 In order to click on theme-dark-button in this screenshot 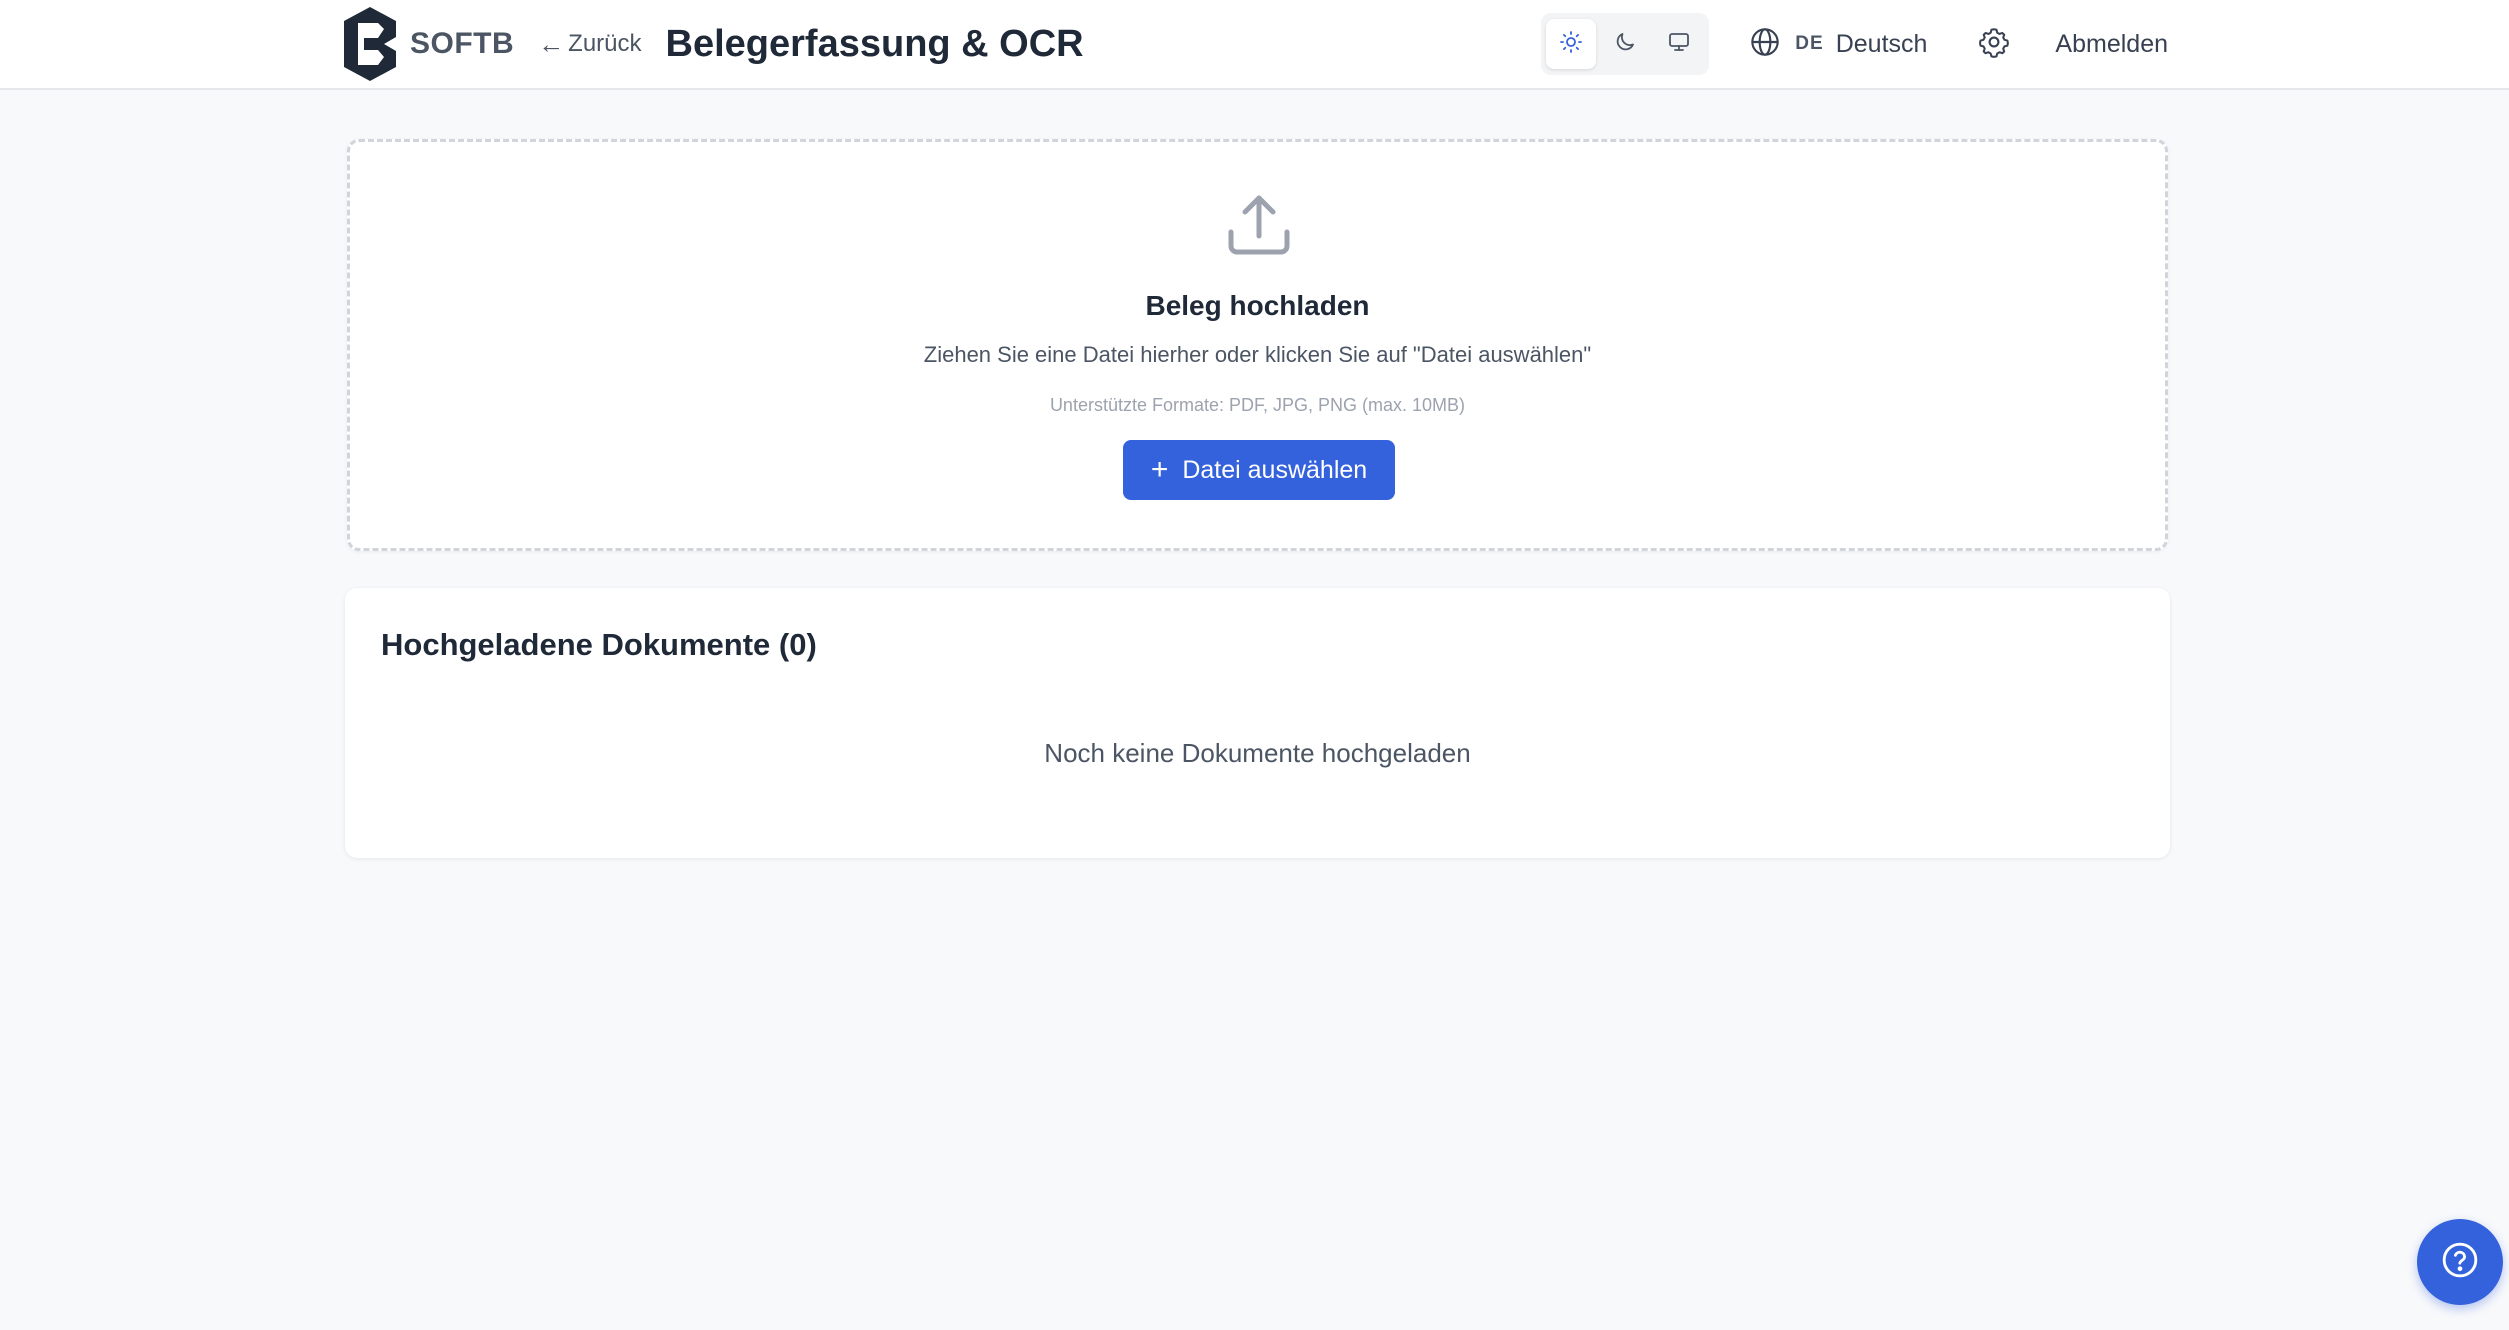, I will do `click(1625, 44)`.